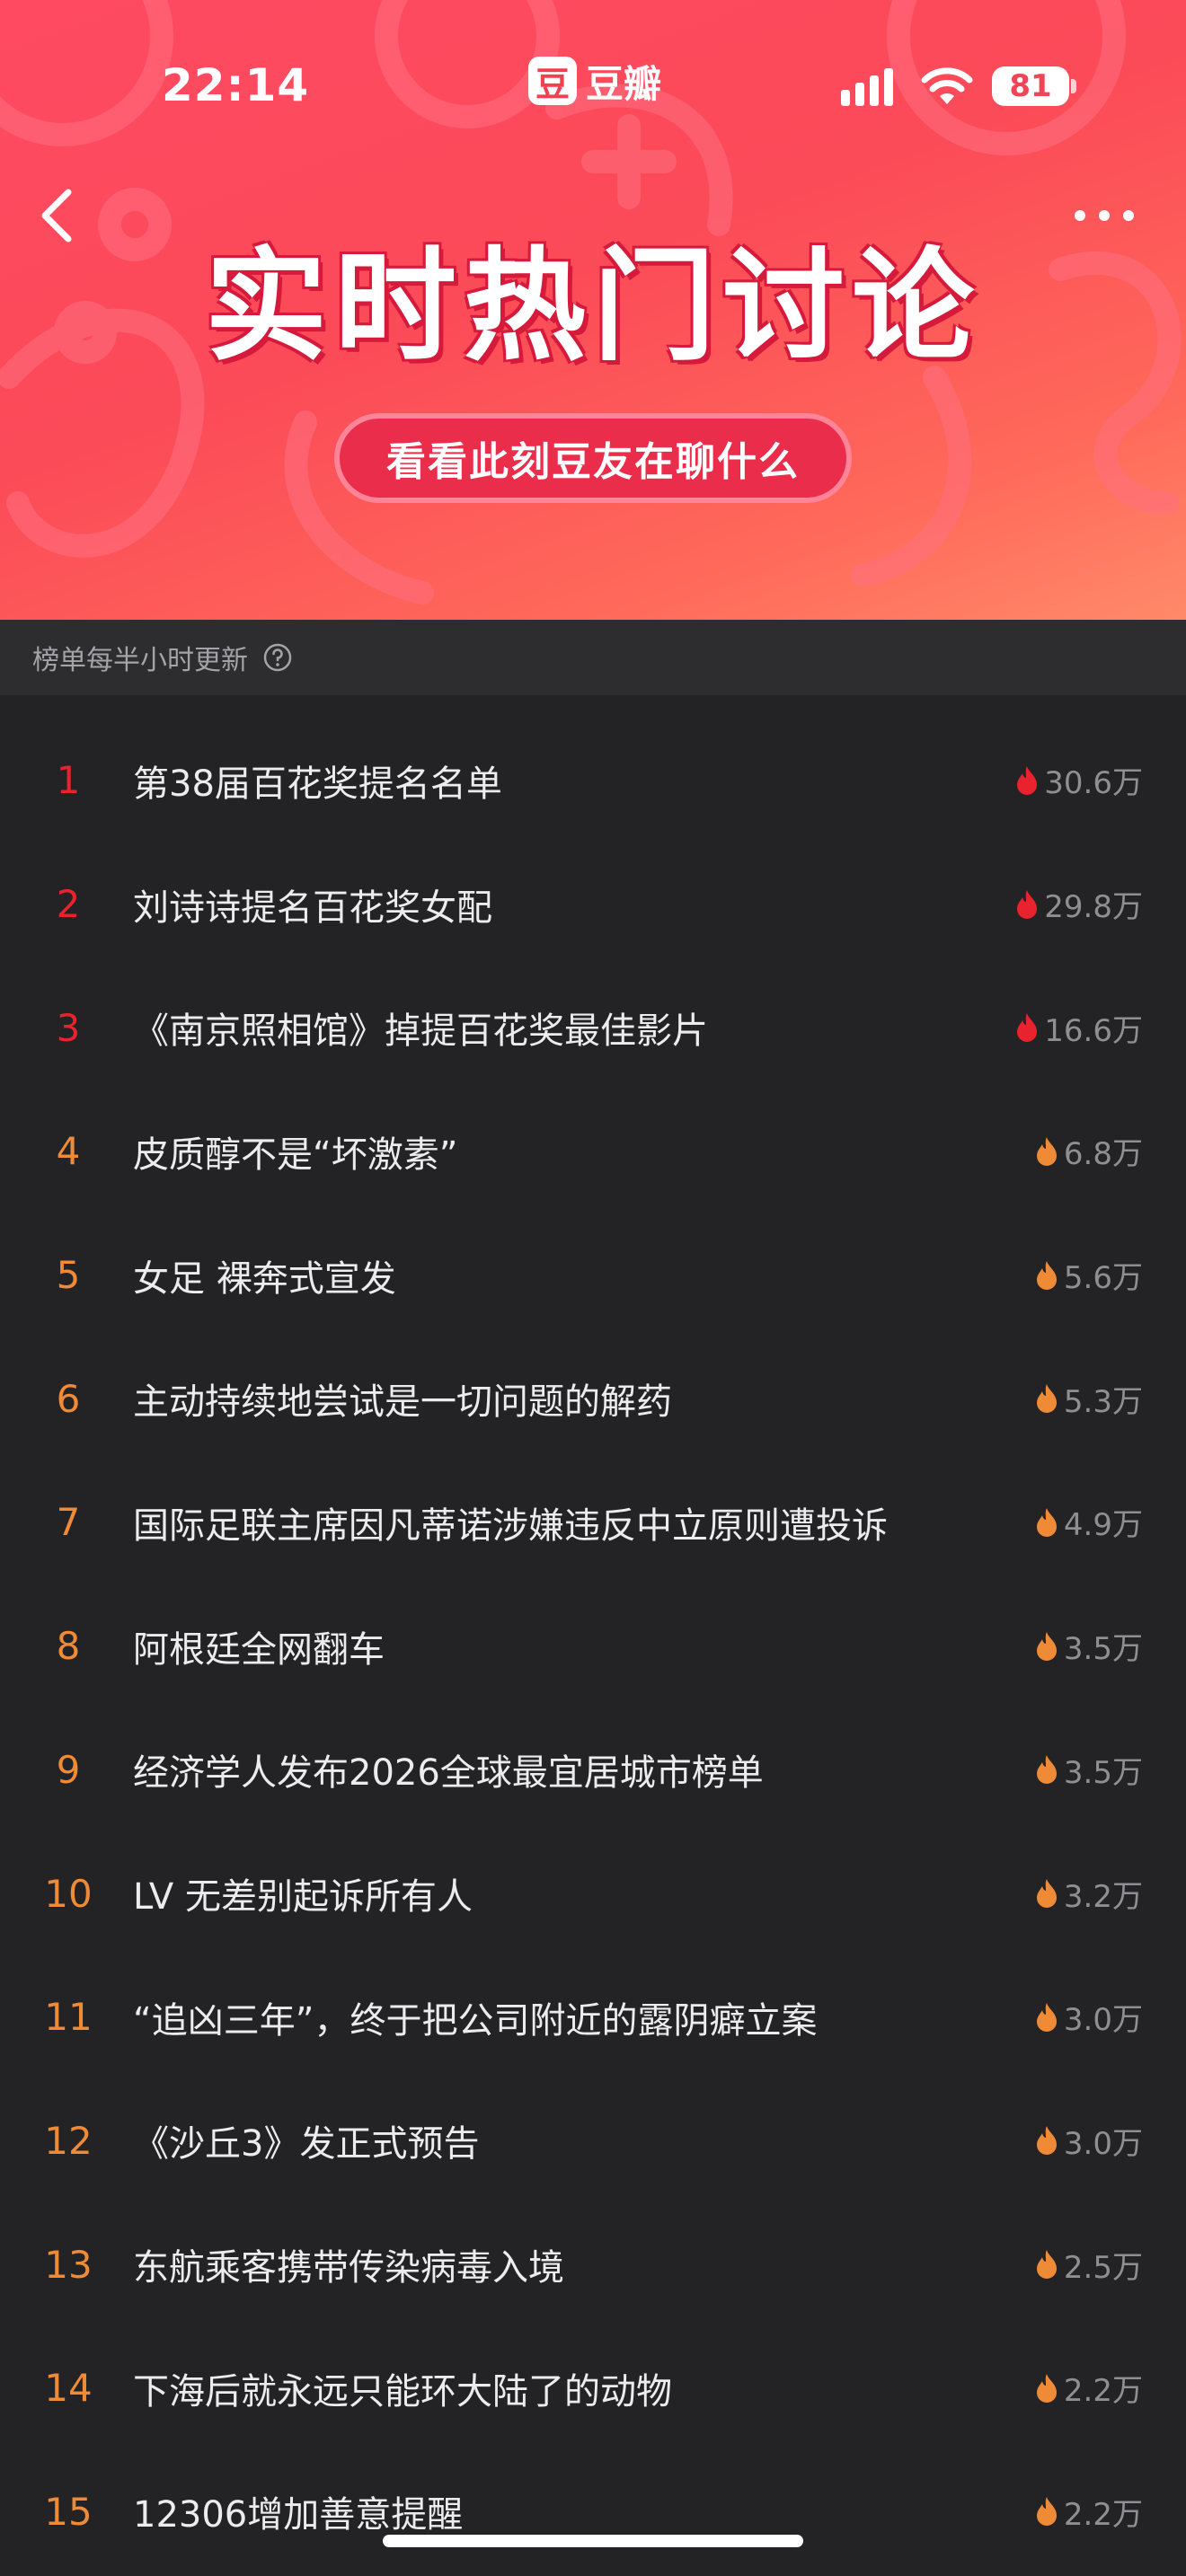 Image resolution: width=1186 pixels, height=2576 pixels. I want to click on topic-title: 第38届百花奖提名名单, so click(317, 784).